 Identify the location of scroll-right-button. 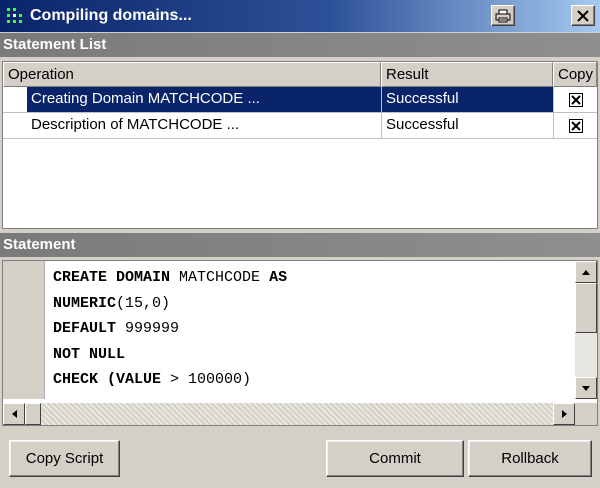
(564, 414).